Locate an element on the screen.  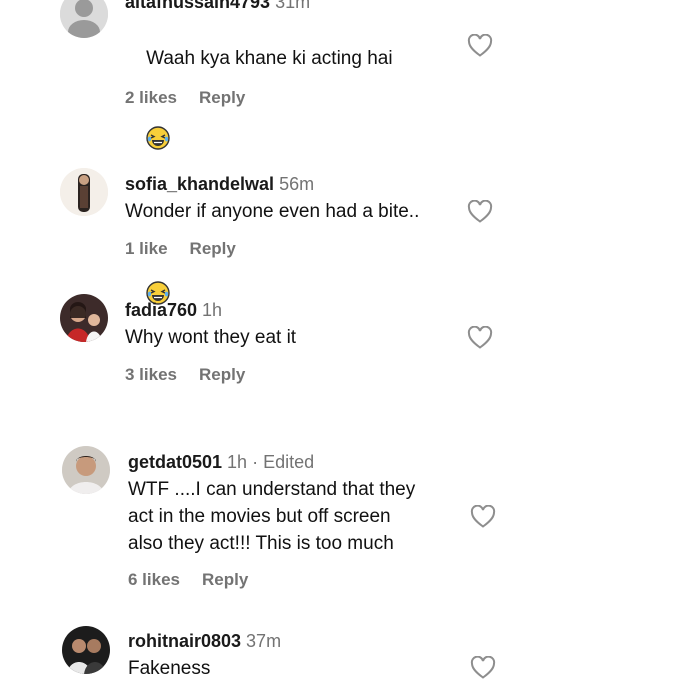
comment-header: fadia760 1h is located at coordinates (173, 310).